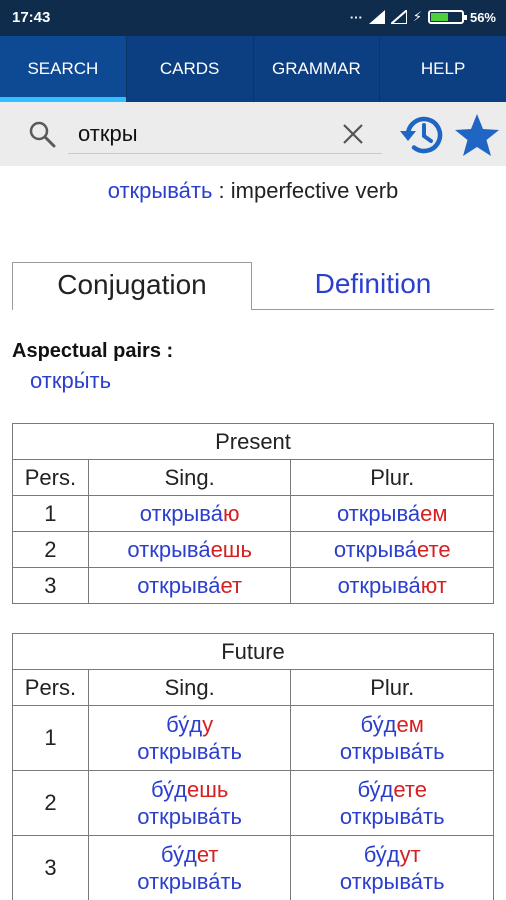 The height and width of the screenshot is (900, 506). I want to click on search-bar, so click(253, 134).